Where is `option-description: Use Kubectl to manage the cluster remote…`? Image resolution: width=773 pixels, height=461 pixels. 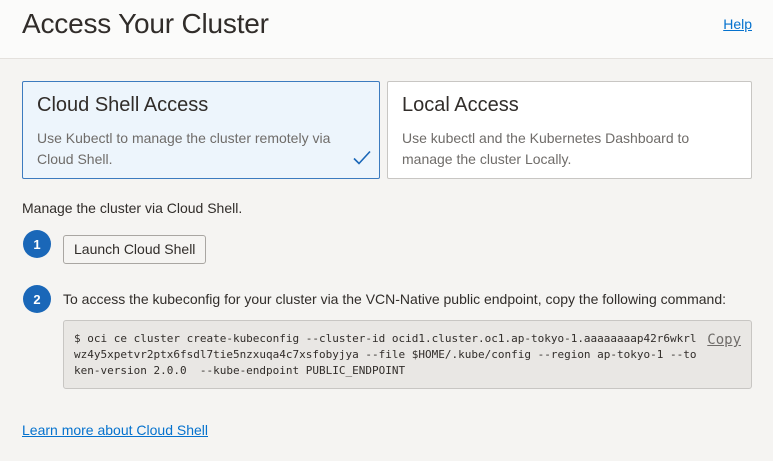
option-description: Use Kubectl to manage the cluster remote… is located at coordinates (184, 148).